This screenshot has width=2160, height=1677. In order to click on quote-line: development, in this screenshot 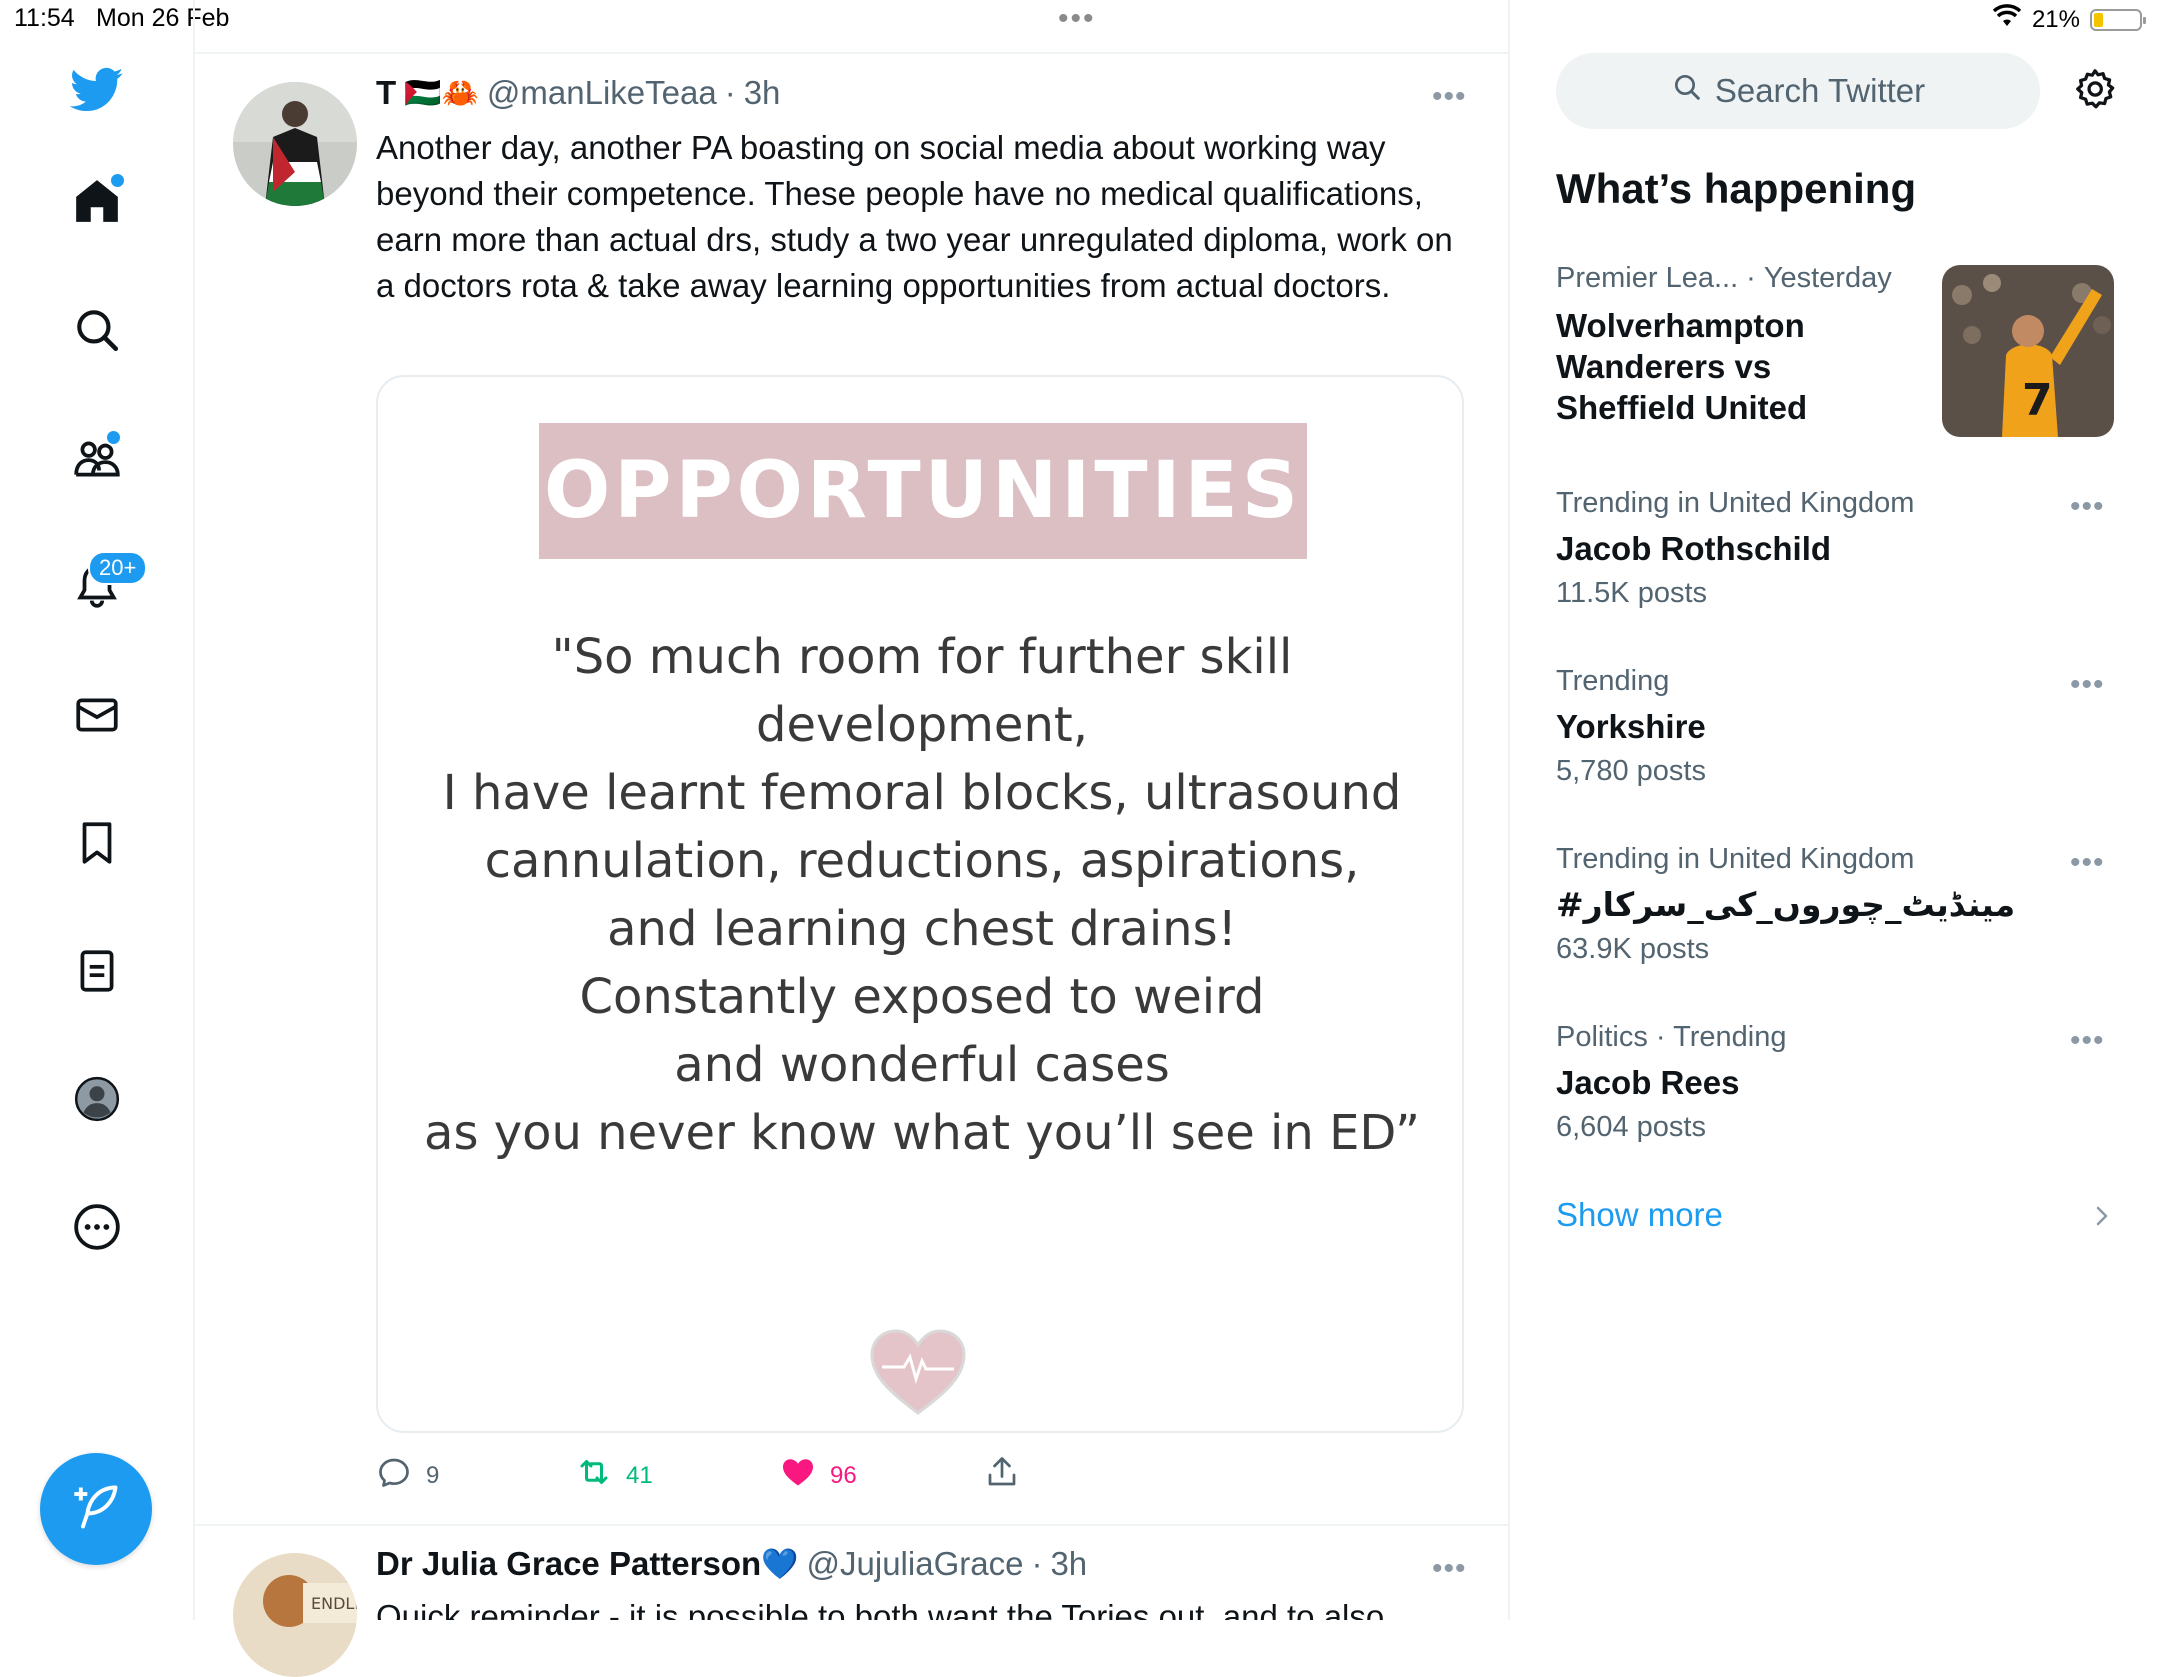, I will do `click(922, 725)`.